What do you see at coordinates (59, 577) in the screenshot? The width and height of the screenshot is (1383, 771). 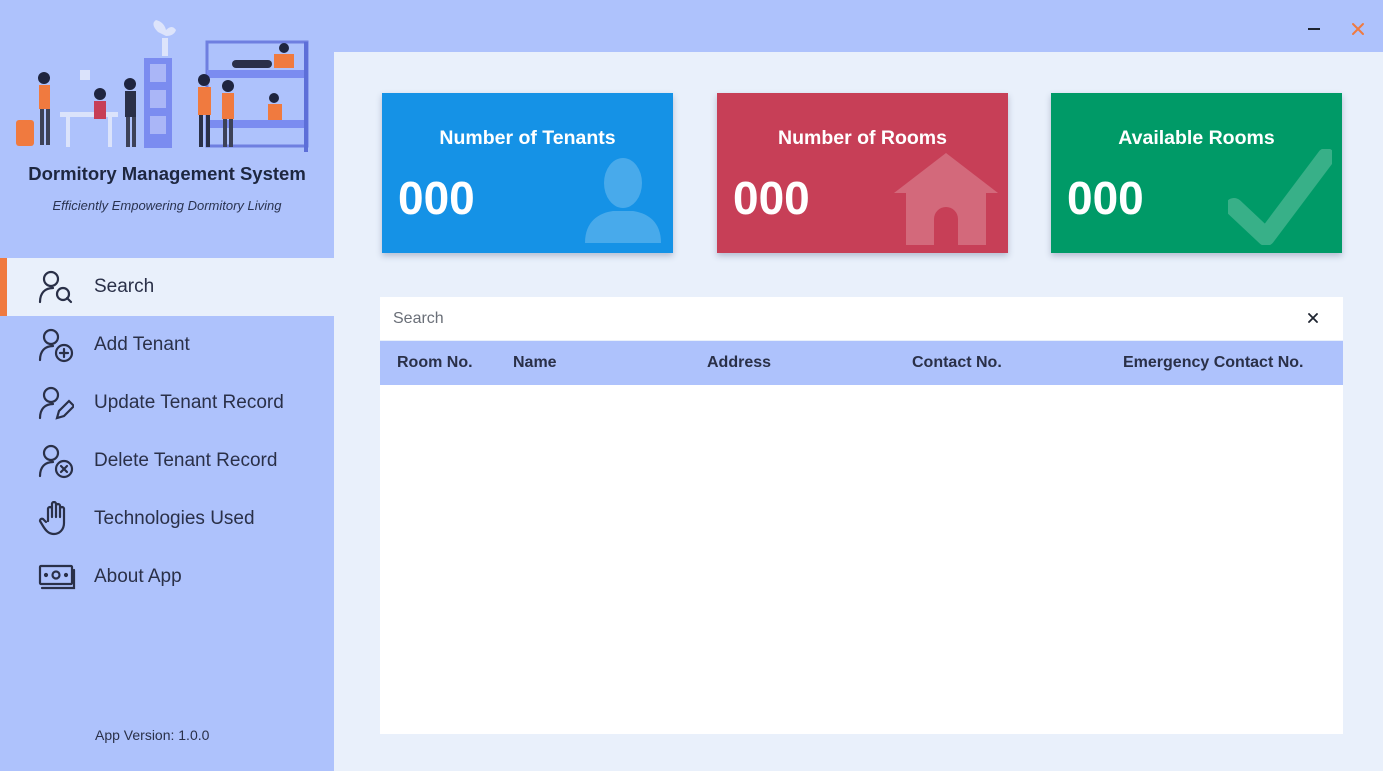 I see `money-icon` at bounding box center [59, 577].